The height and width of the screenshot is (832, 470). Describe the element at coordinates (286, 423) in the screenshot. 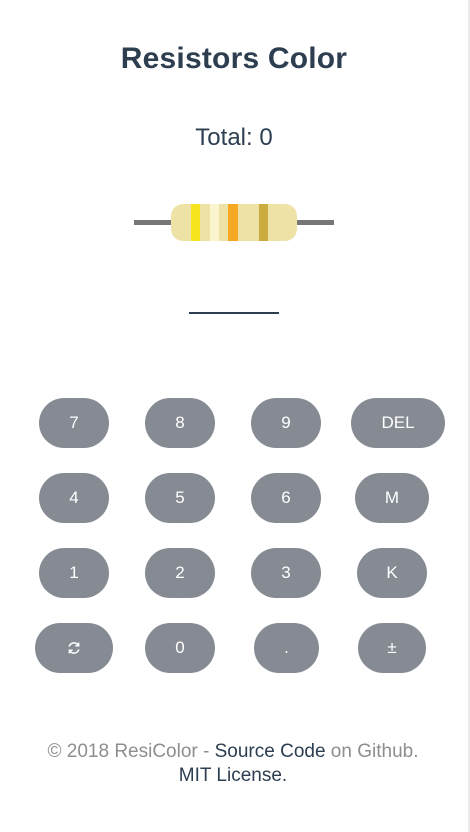

I see `key-9: 9` at that location.